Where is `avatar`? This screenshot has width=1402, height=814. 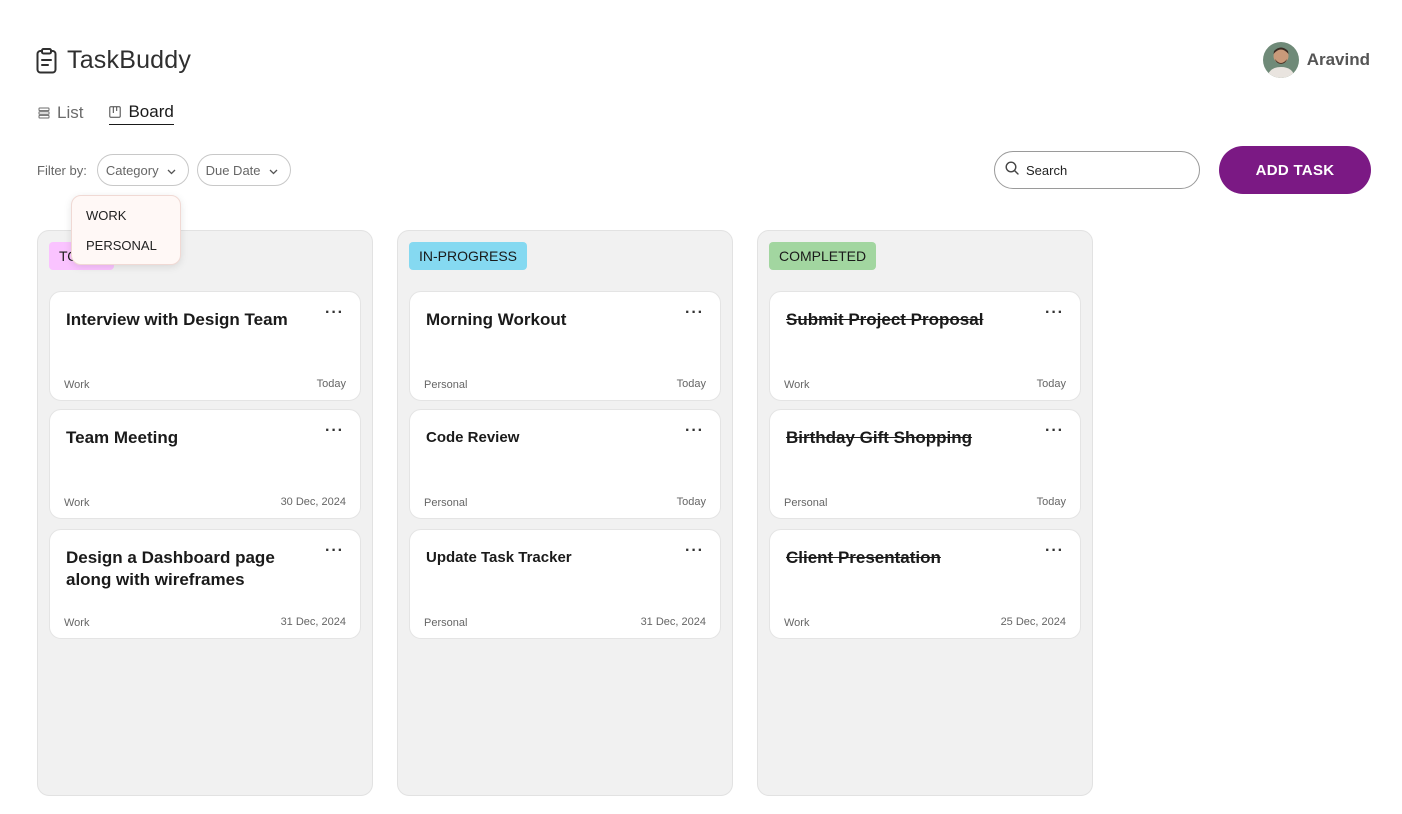
avatar is located at coordinates (1280, 60).